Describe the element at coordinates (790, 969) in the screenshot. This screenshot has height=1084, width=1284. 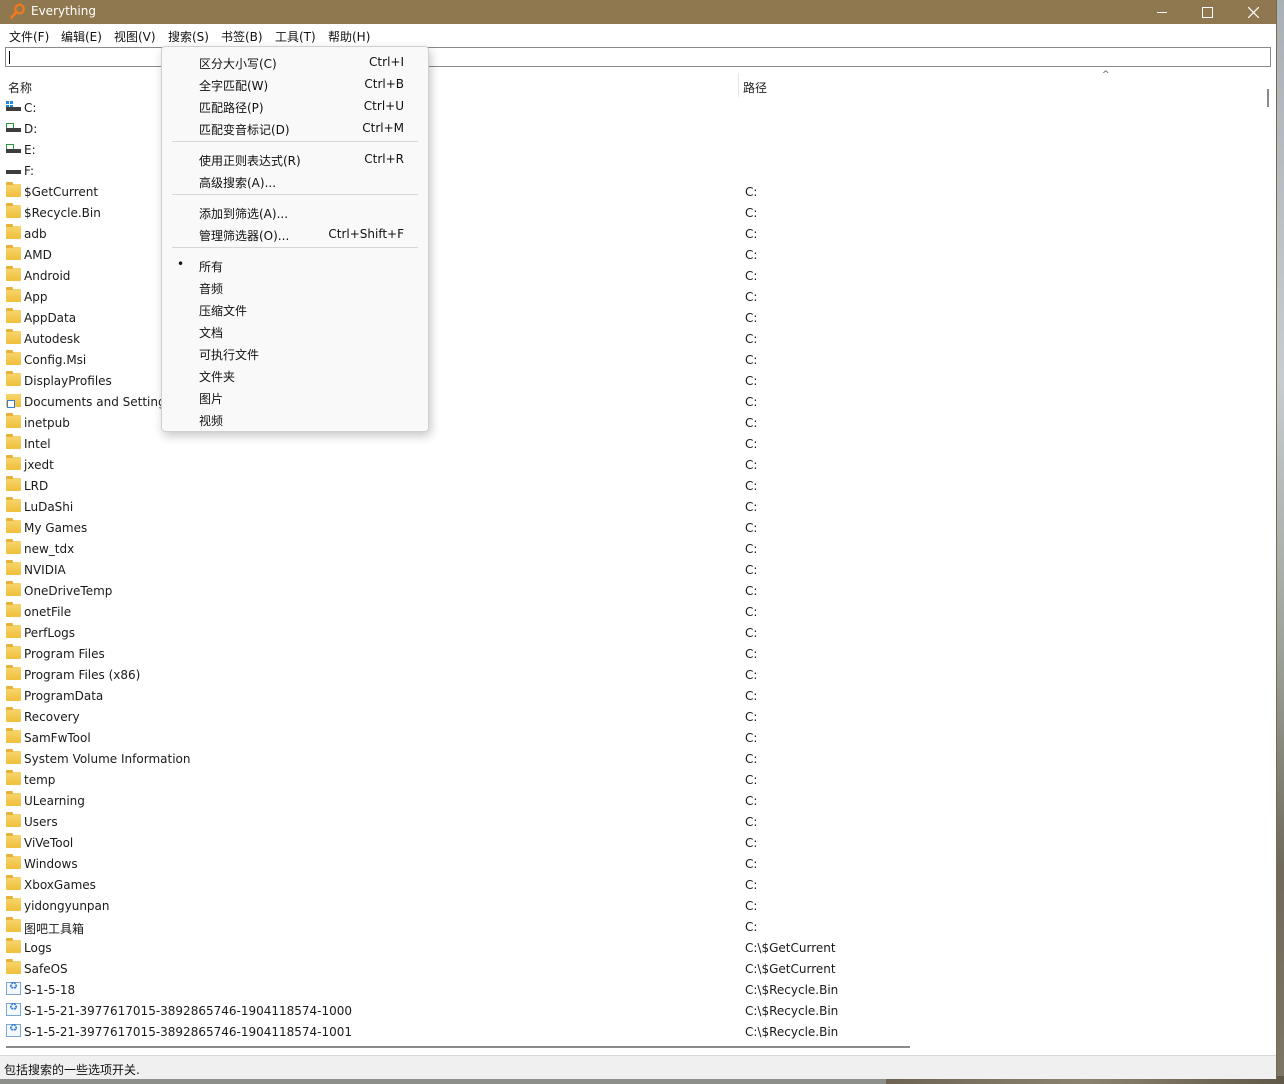
I see `item-path: C:\$GetCurrent` at that location.